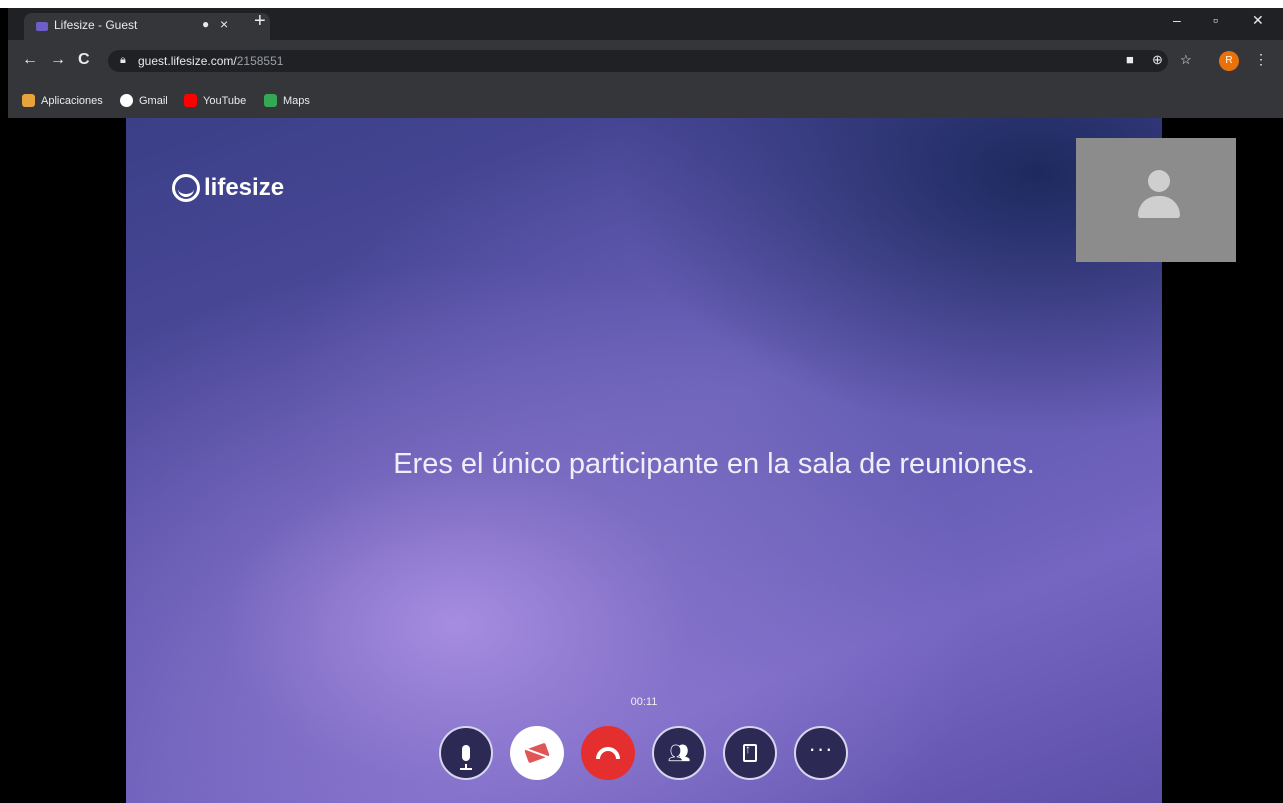  I want to click on bookmarks-bar: Aplicaciones Gmail YouTube Maps, so click(645, 101).